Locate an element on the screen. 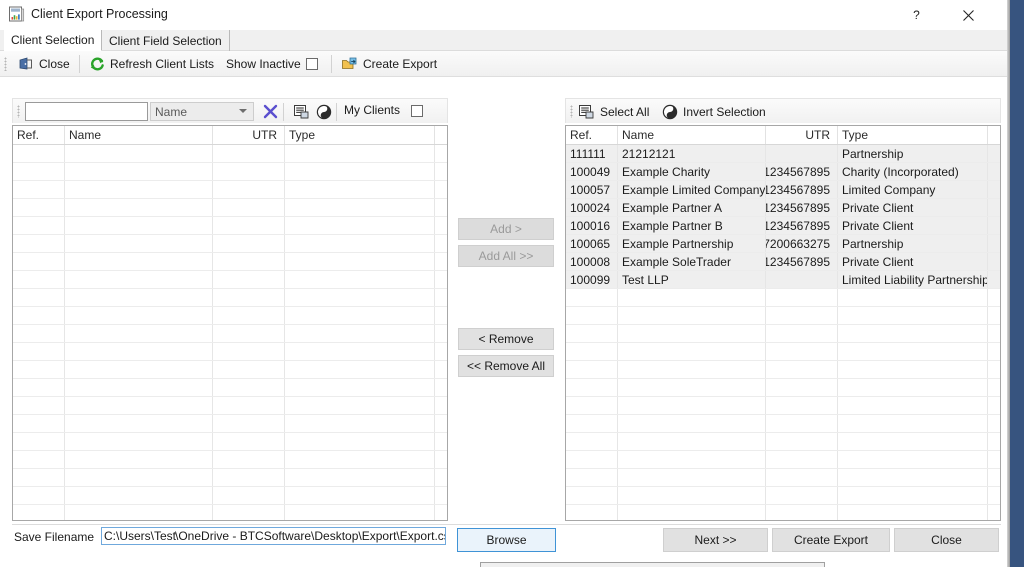 Image resolution: width=1024 pixels, height=567 pixels. report-icon is located at coordinates (16, 14).